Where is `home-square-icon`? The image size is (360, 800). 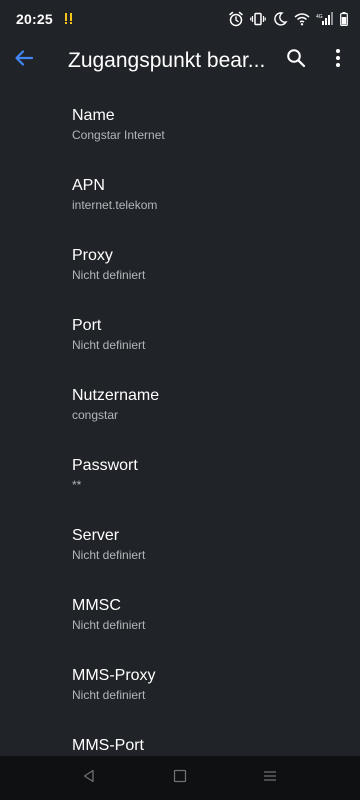
home-square-icon is located at coordinates (180, 778).